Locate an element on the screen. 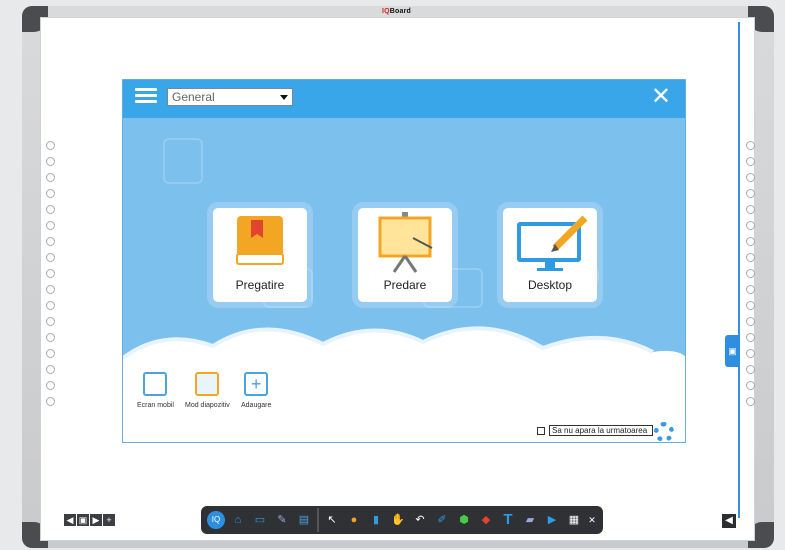 The width and height of the screenshot is (785, 550). close-toolbar-icon: ✕ is located at coordinates (592, 520).